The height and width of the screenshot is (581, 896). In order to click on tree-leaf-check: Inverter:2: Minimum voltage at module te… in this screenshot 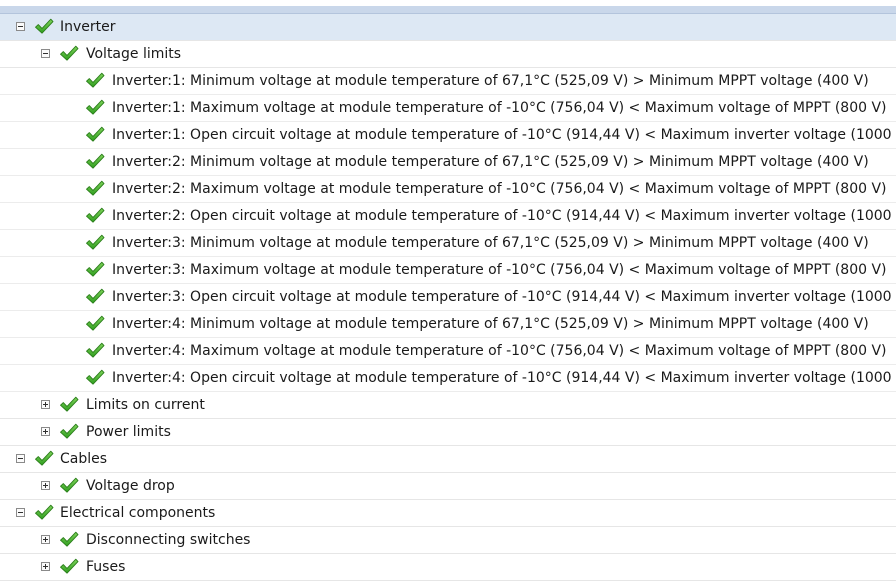, I will do `click(448, 162)`.